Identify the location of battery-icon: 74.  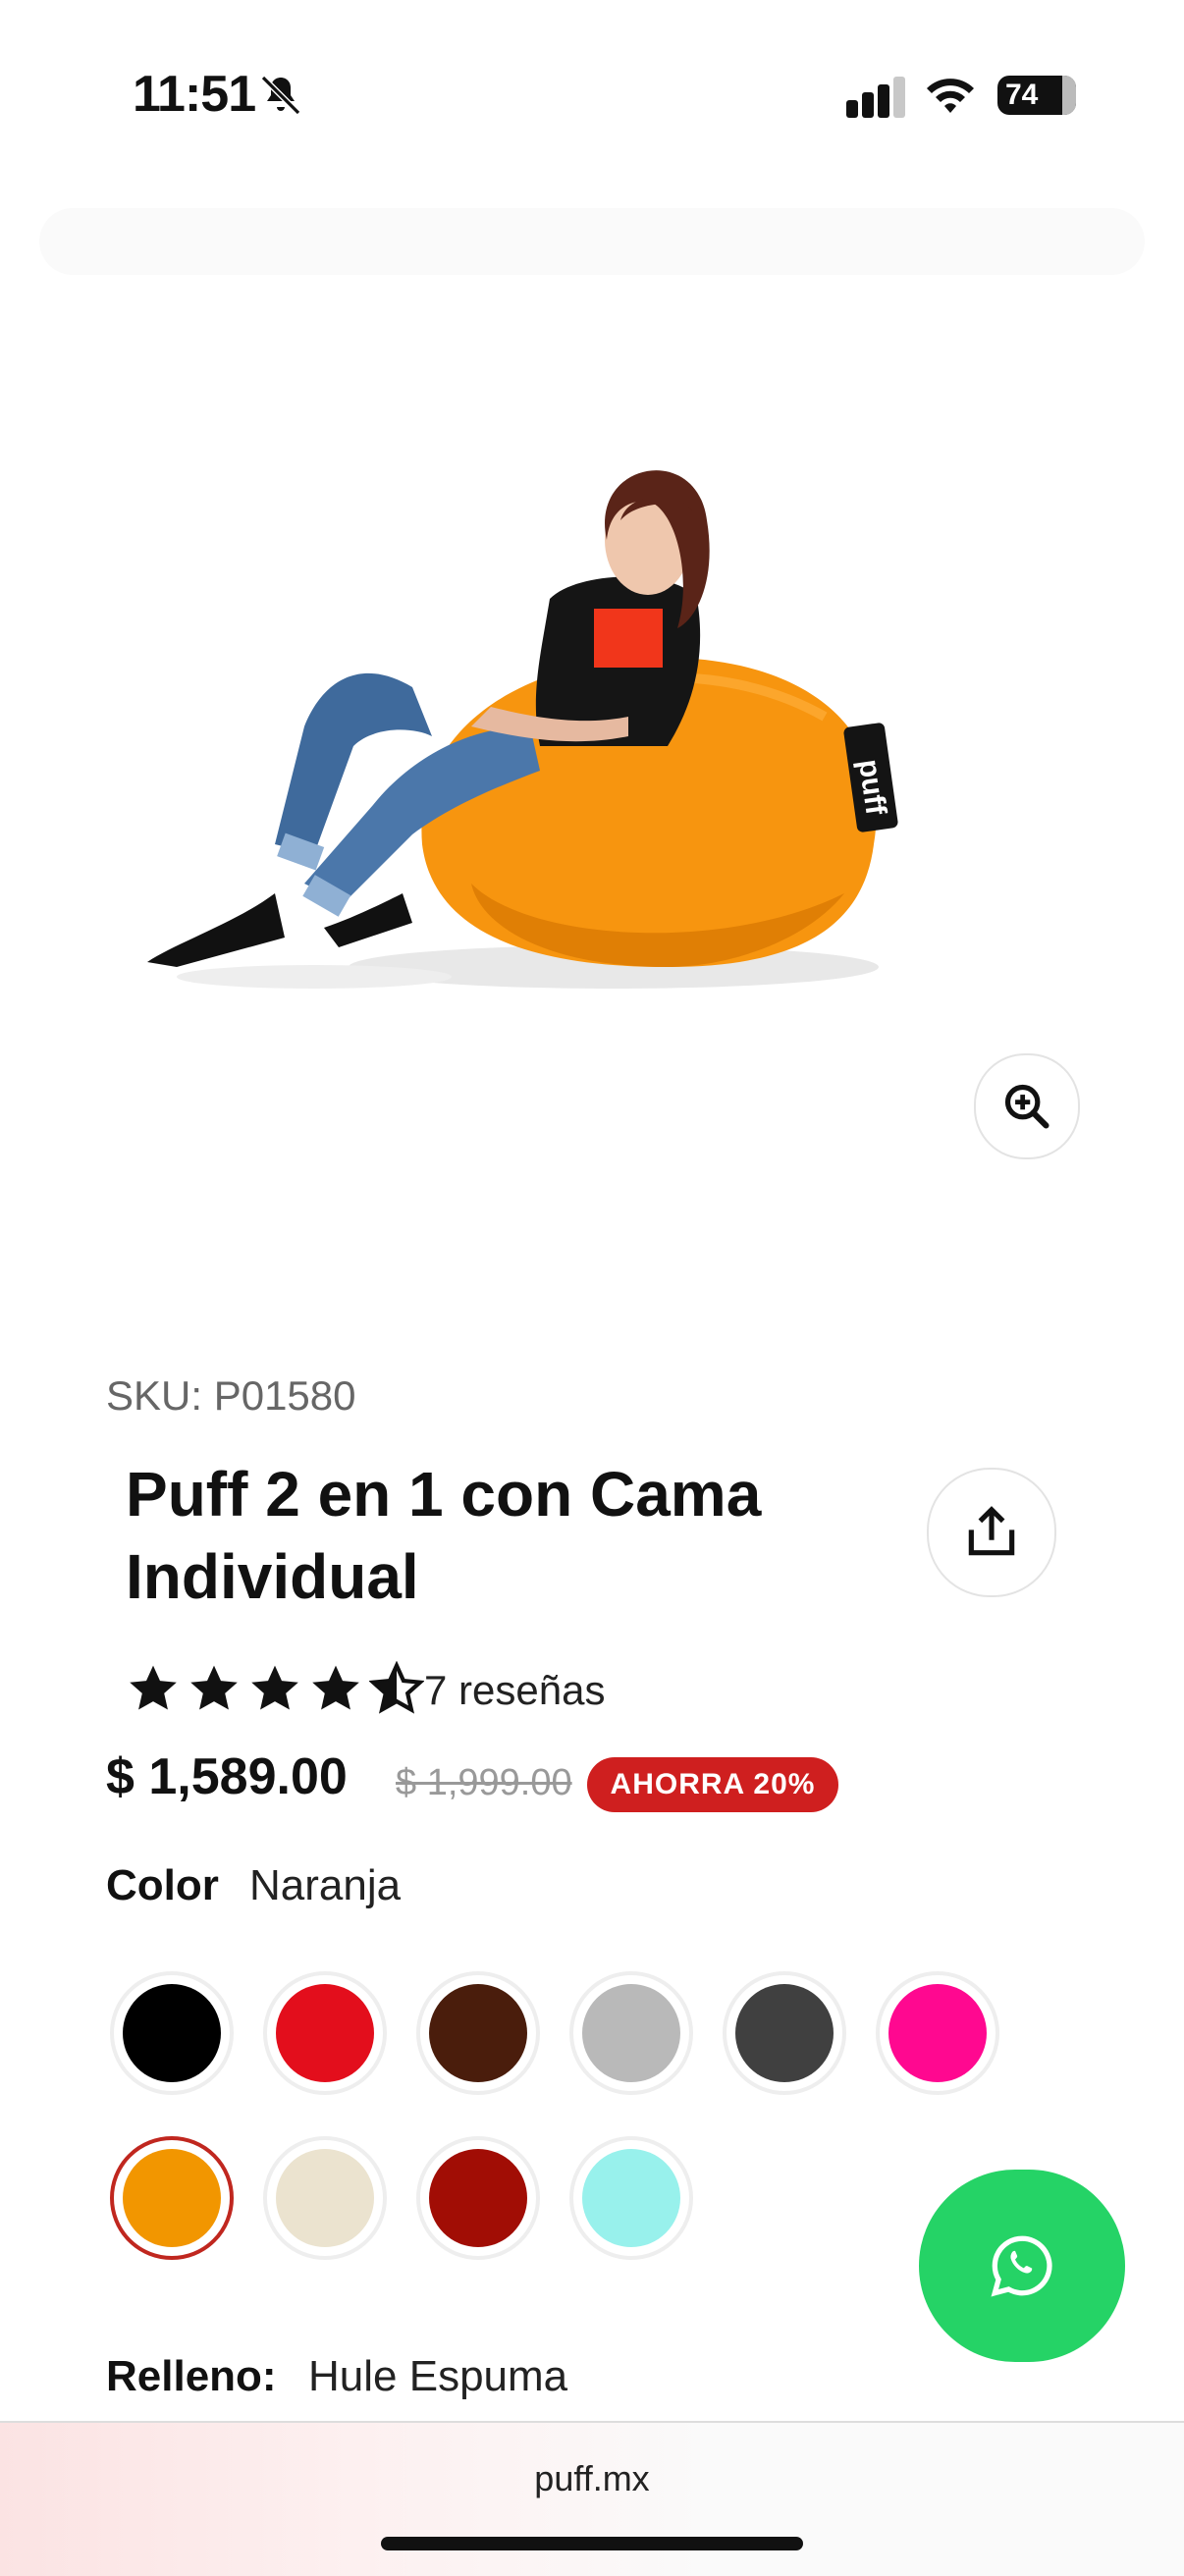
(1036, 95).